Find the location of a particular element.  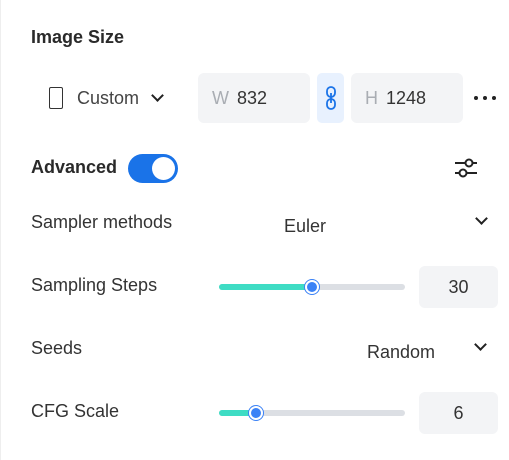

aspect-lock-button is located at coordinates (330, 98).